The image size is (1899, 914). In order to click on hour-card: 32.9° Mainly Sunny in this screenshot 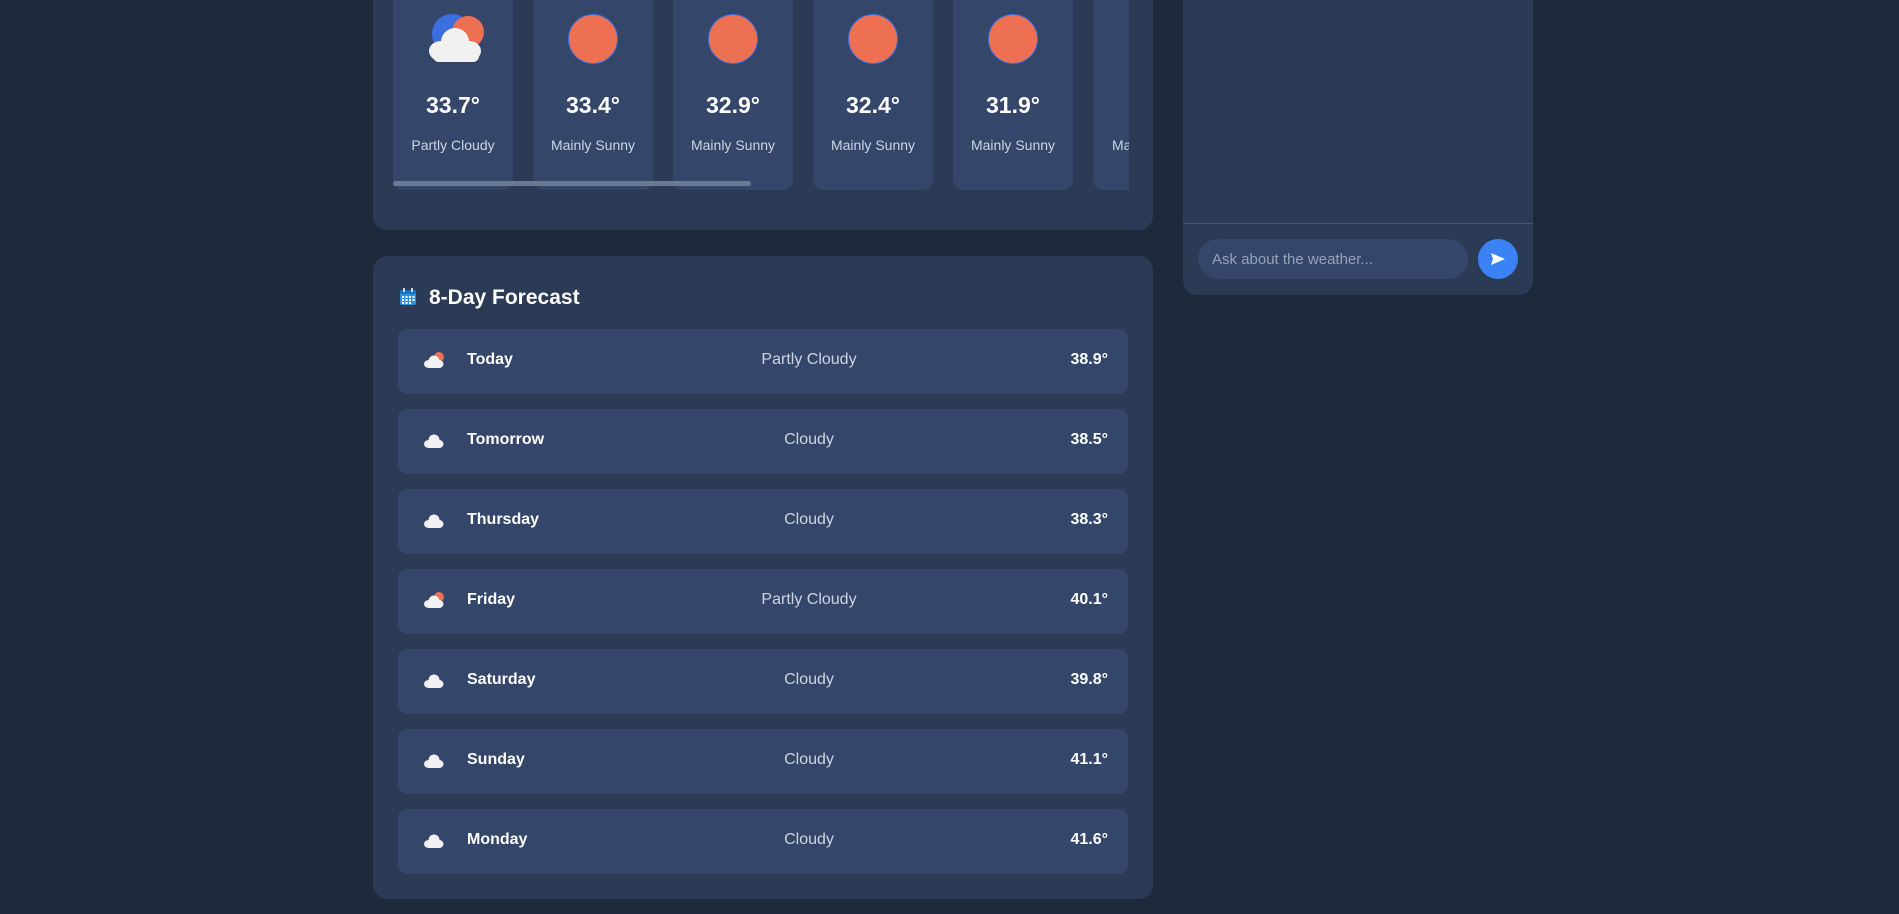, I will do `click(733, 95)`.